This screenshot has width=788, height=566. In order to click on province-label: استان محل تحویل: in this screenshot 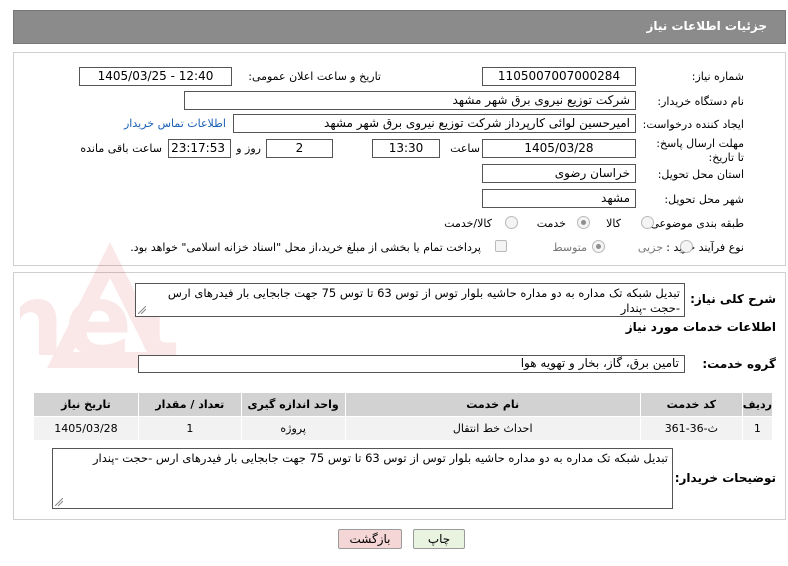, I will do `click(700, 174)`.